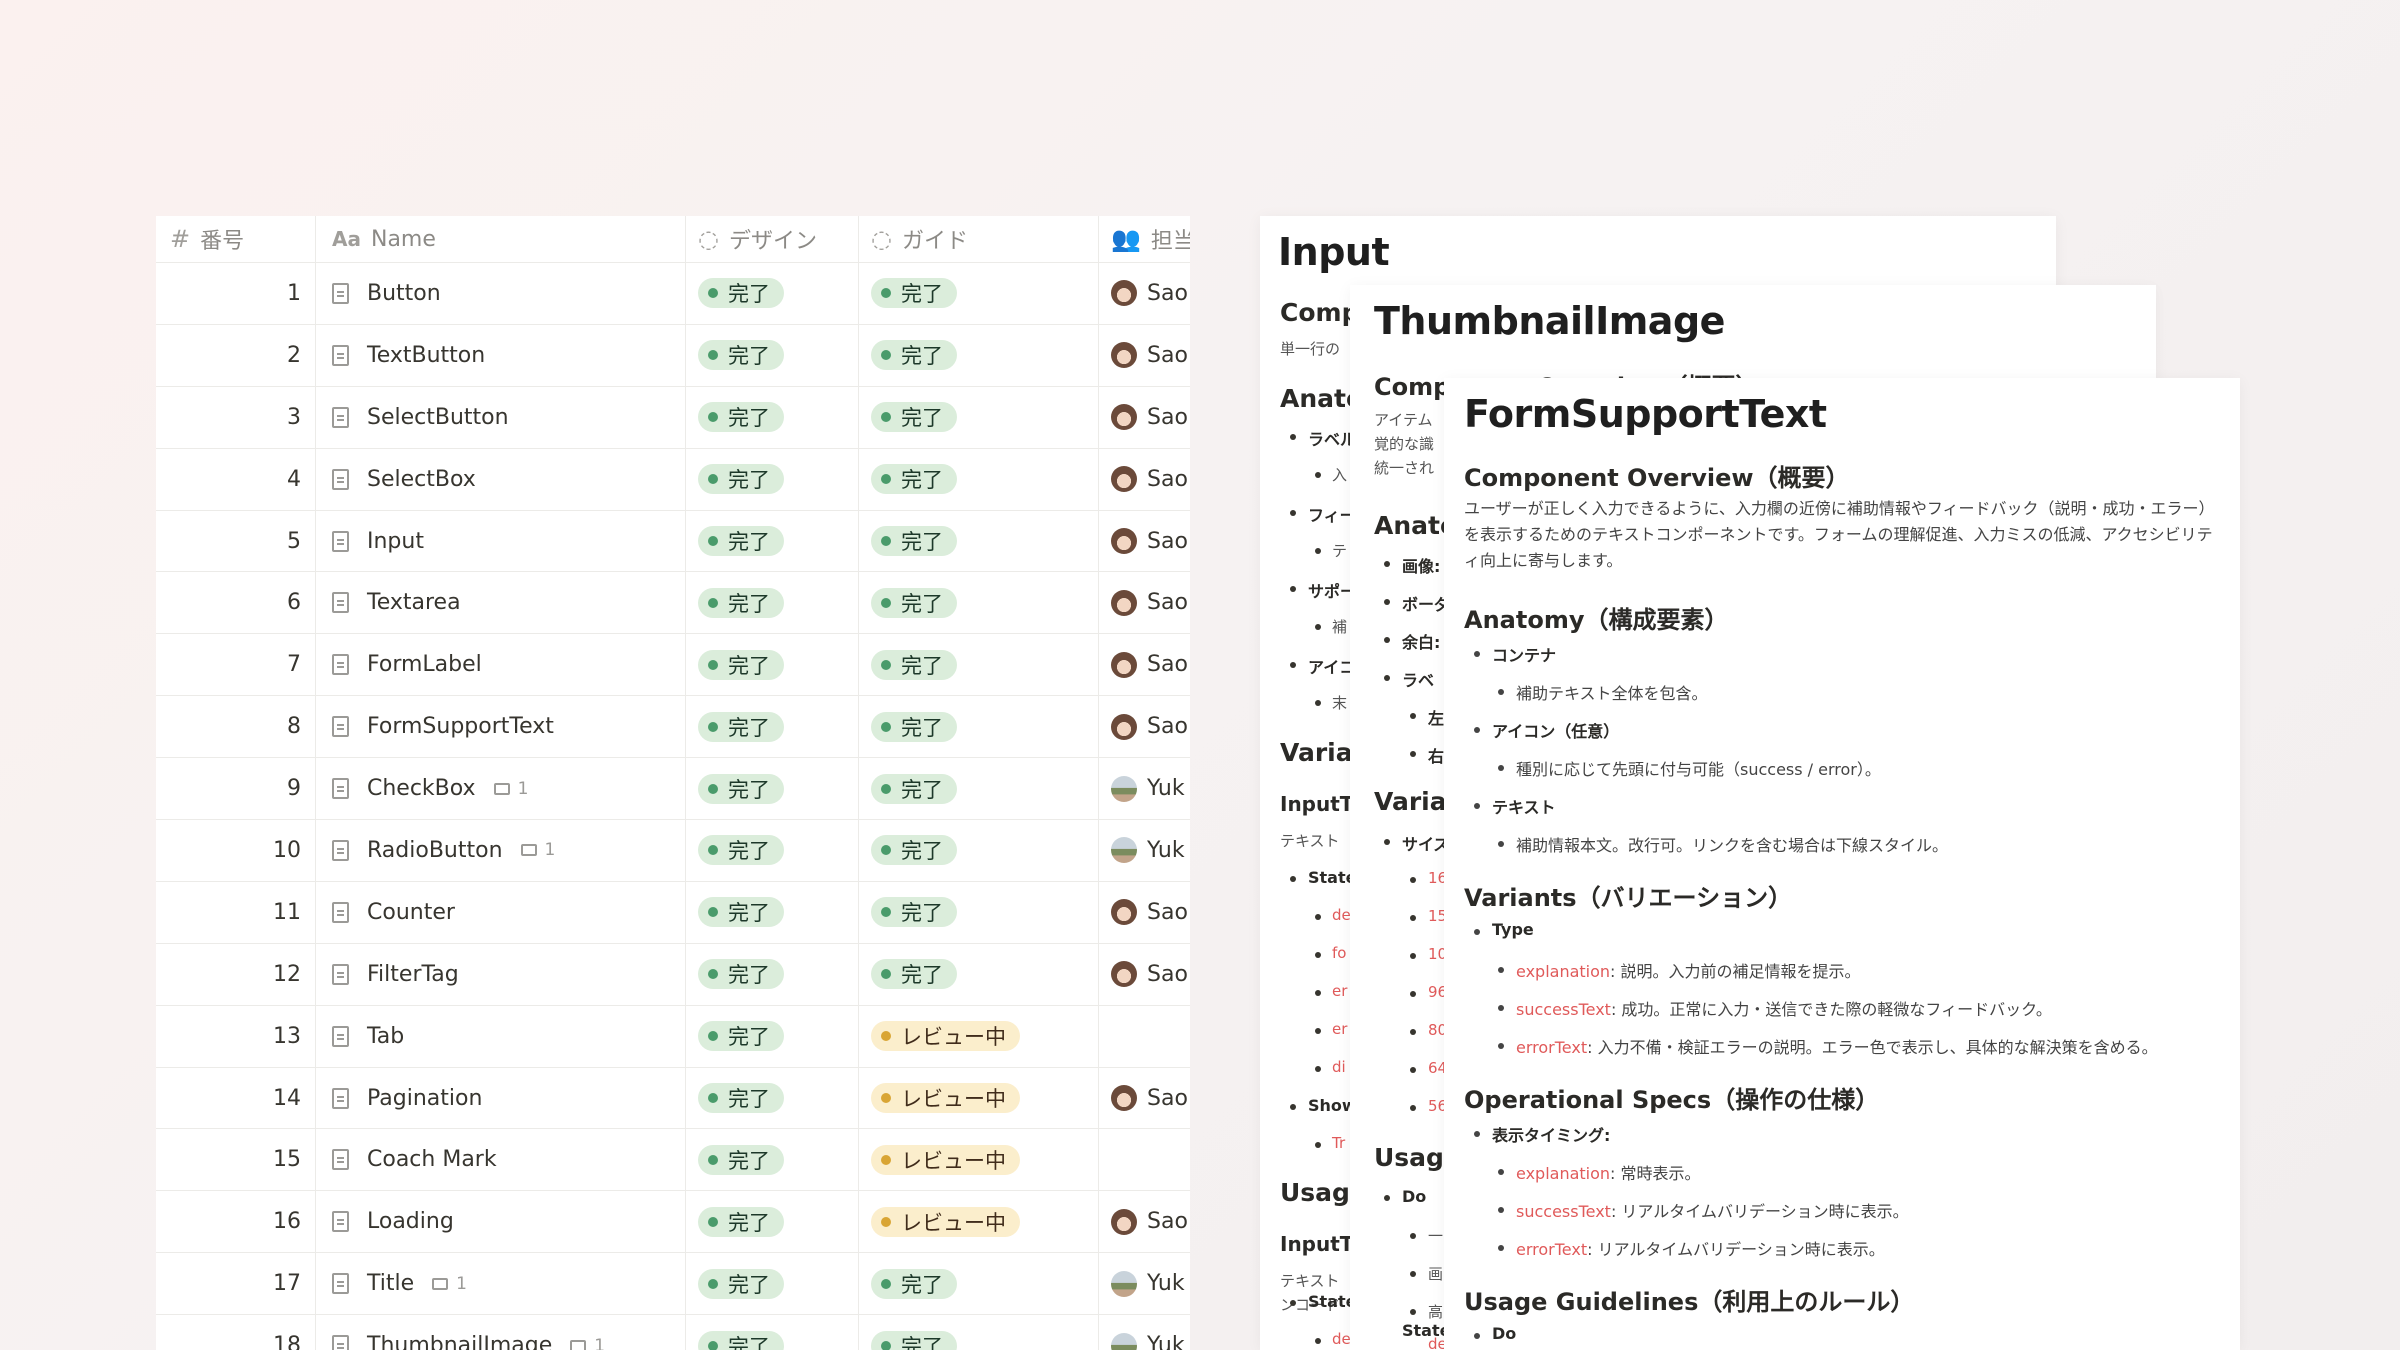 The height and width of the screenshot is (1350, 2400). Describe the element at coordinates (501, 1222) in the screenshot. I see `cell-name: Loading` at that location.